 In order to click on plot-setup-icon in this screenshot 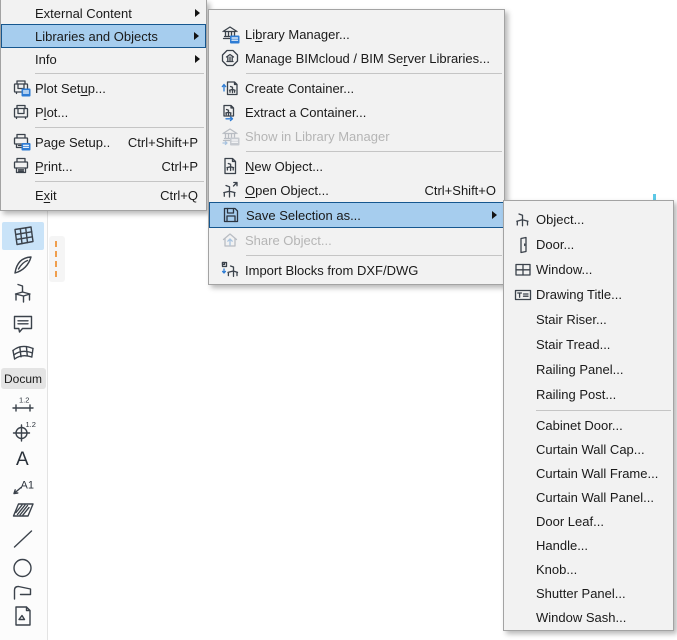, I will do `click(21, 88)`.